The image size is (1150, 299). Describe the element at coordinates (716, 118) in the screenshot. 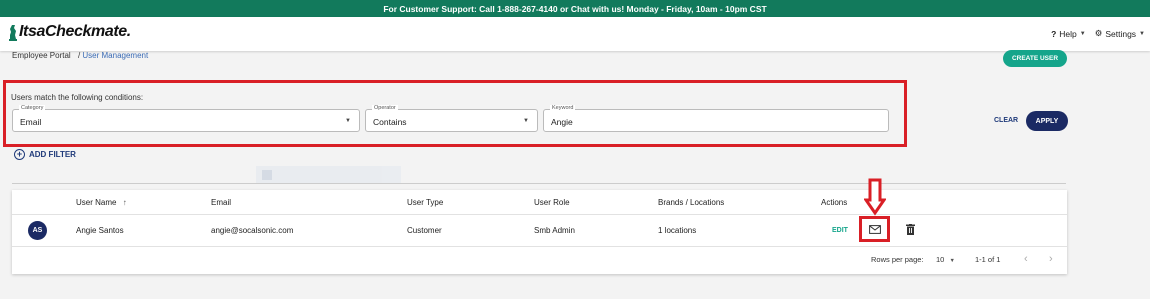

I see `keyword-input: Keyword Angie` at that location.